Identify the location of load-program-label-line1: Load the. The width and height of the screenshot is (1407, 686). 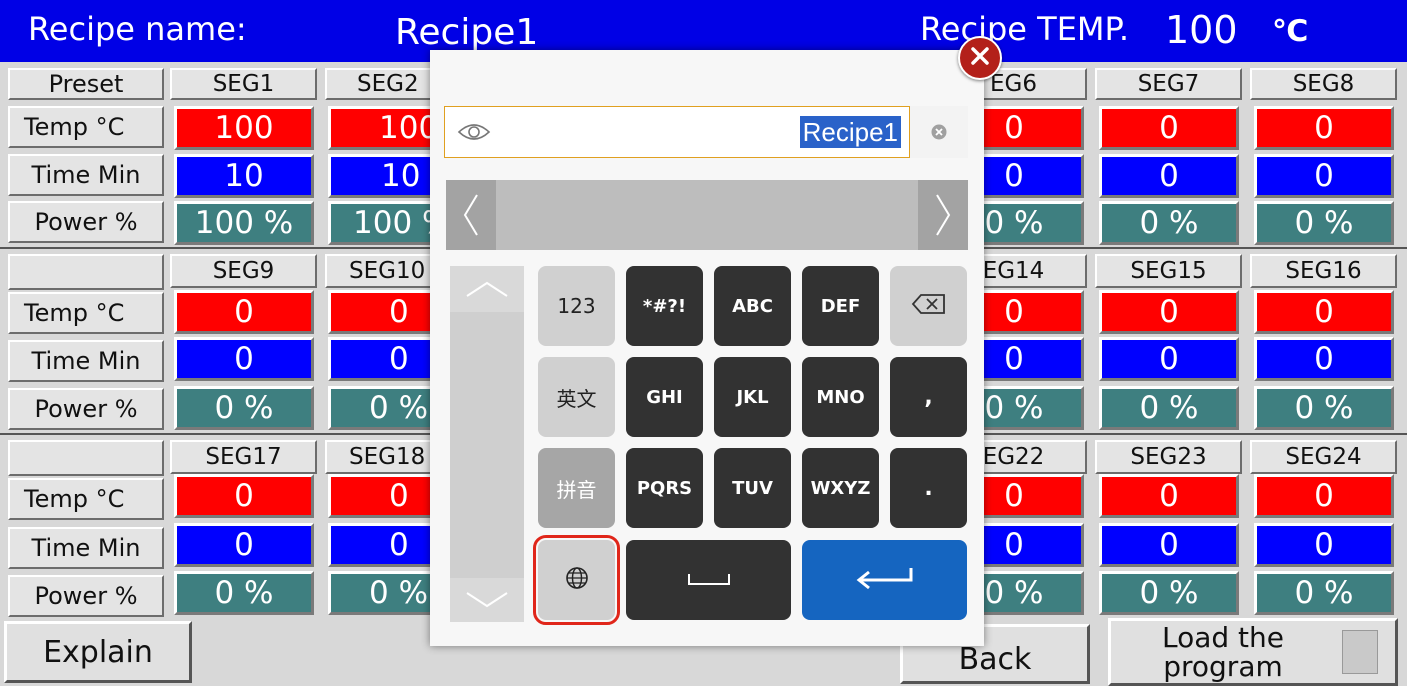
(1223, 637).